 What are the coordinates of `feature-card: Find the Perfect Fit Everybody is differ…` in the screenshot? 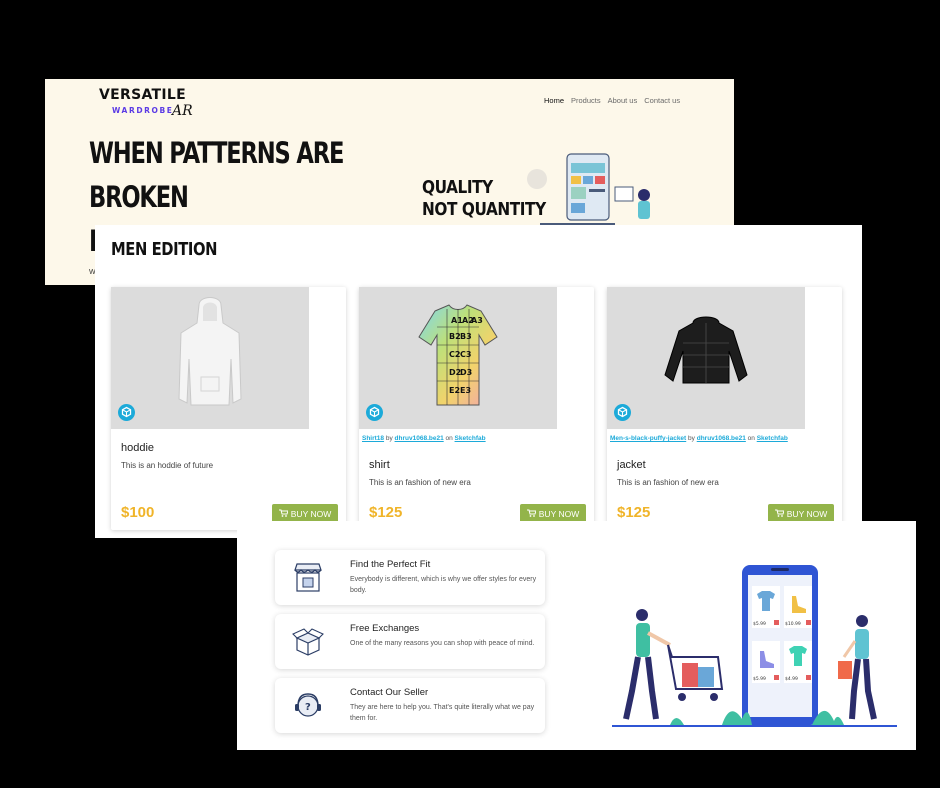 It's located at (410, 577).